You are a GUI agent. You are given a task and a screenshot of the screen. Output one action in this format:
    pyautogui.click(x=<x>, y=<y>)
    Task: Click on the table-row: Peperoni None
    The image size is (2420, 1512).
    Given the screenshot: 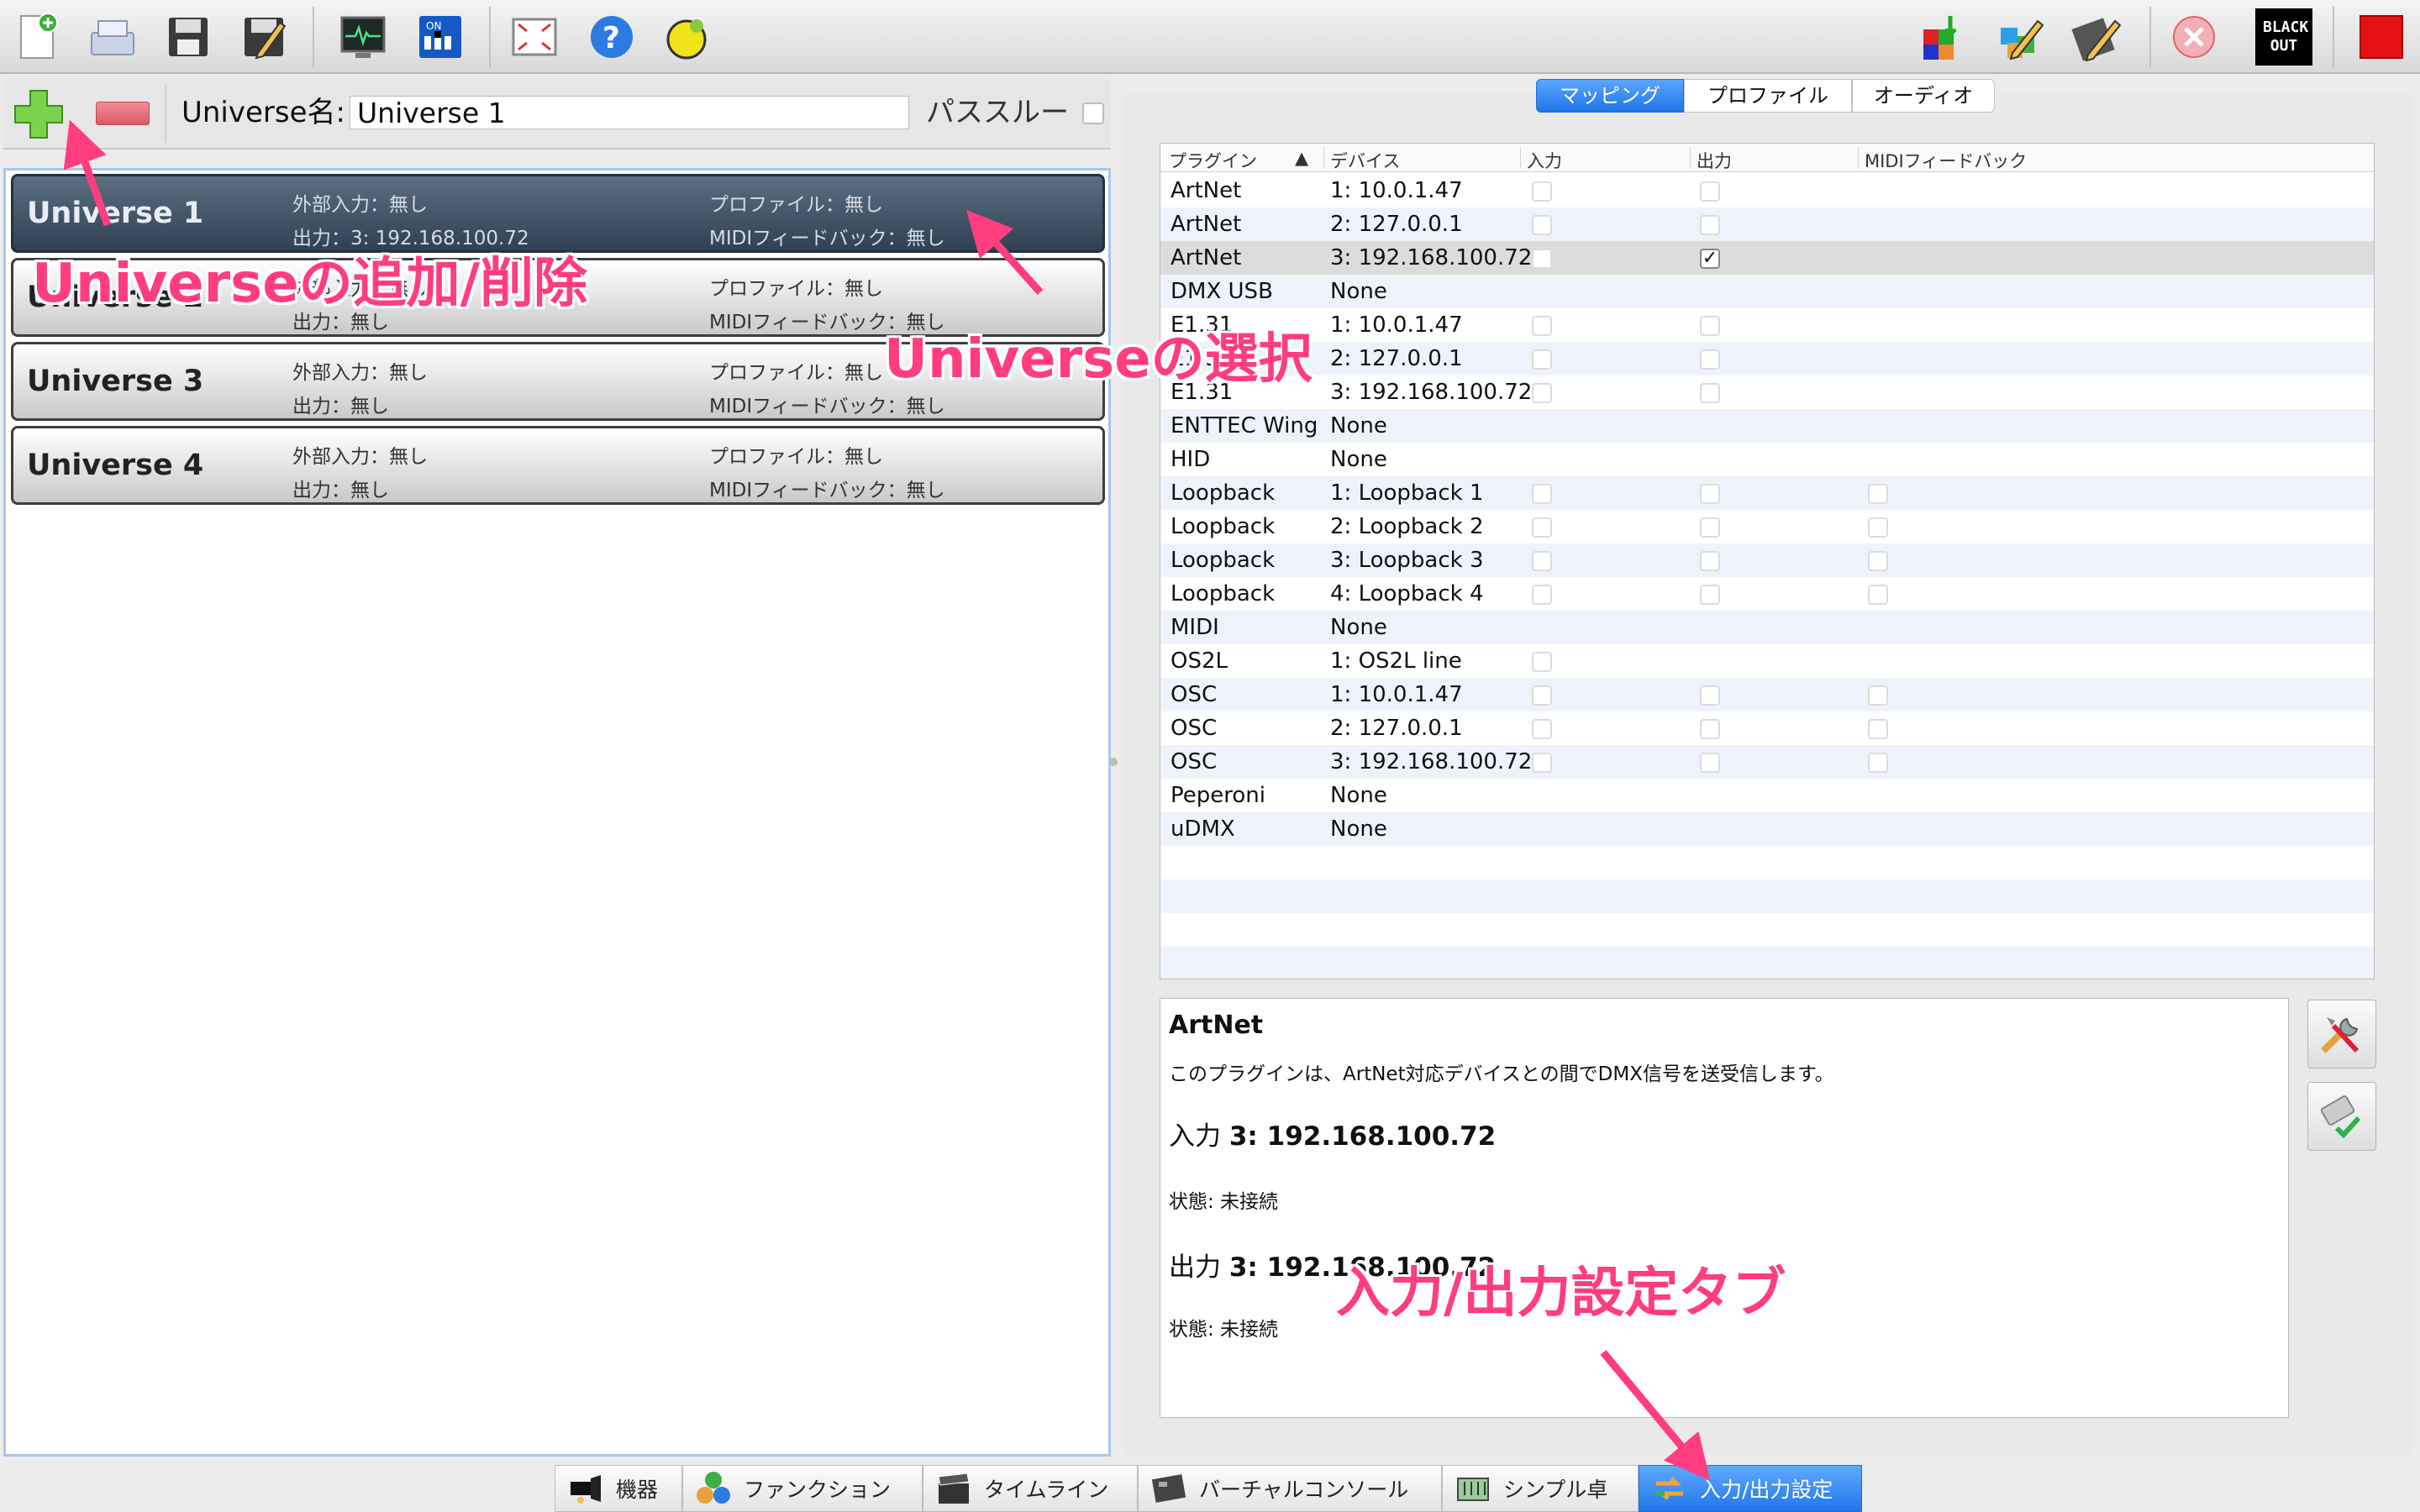 What is the action you would take?
    pyautogui.click(x=1767, y=795)
    